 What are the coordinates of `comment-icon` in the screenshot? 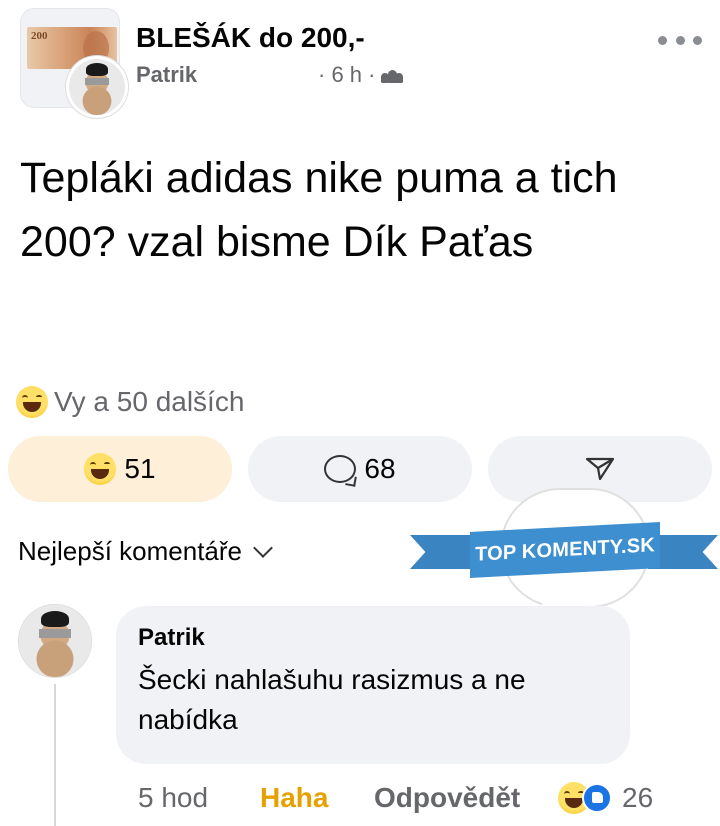 It's located at (340, 469).